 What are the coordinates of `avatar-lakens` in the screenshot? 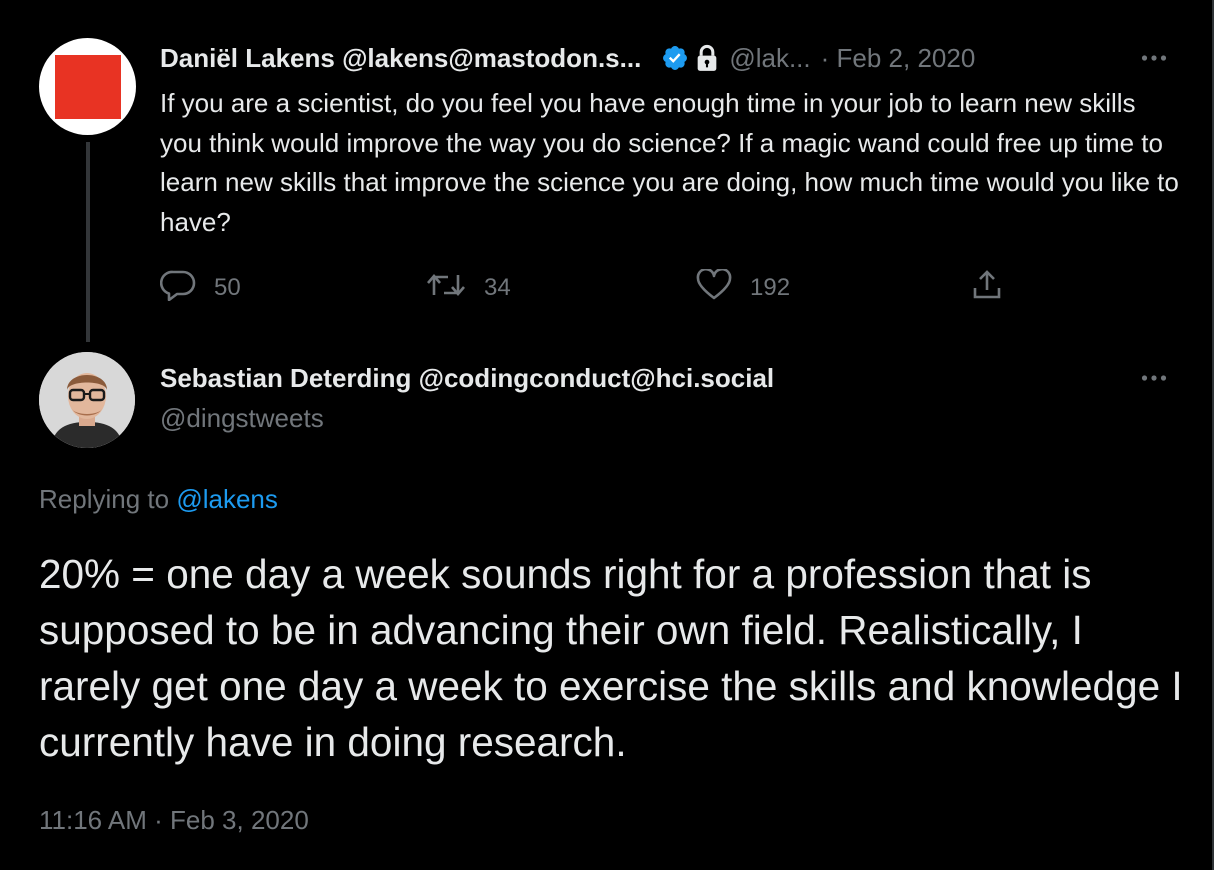 It's located at (87, 86).